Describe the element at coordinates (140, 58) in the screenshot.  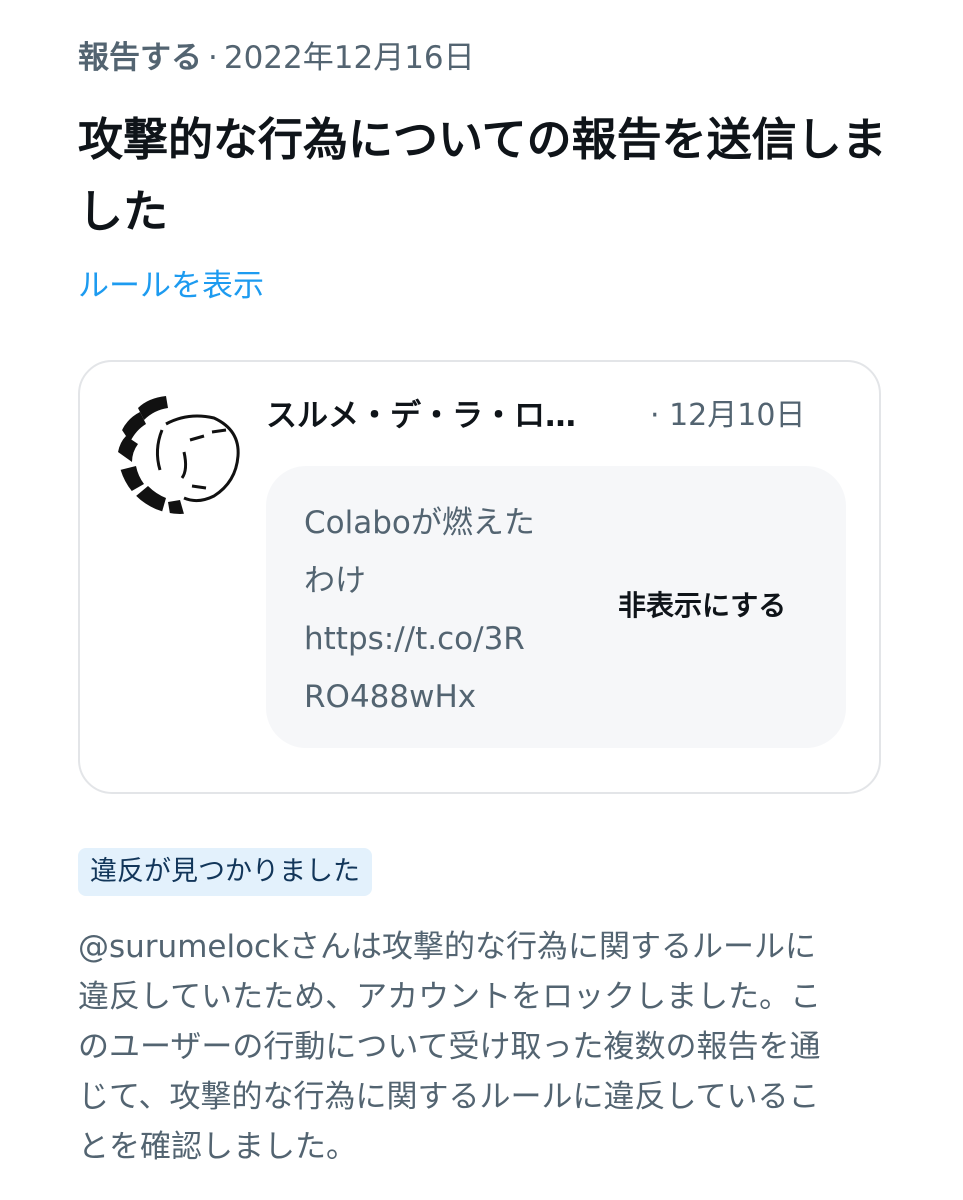
I see `report-category: 報告する` at that location.